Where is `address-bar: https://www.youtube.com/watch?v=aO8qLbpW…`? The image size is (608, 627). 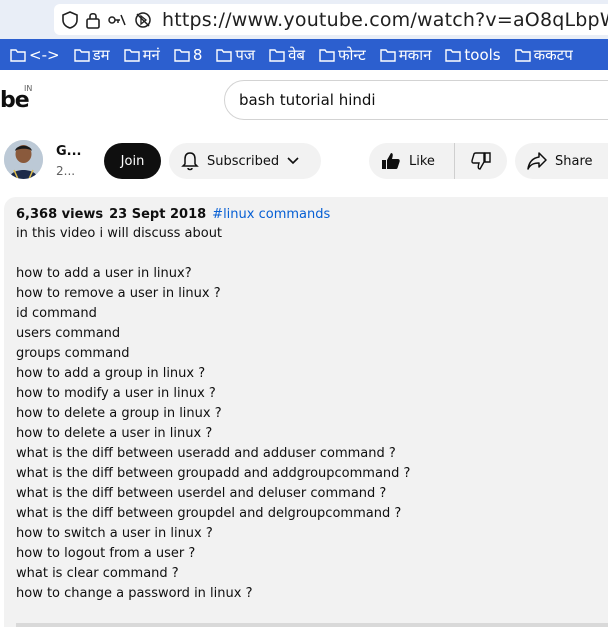
address-bar: https://www.youtube.com/watch?v=aO8qLbpW… is located at coordinates (331, 19).